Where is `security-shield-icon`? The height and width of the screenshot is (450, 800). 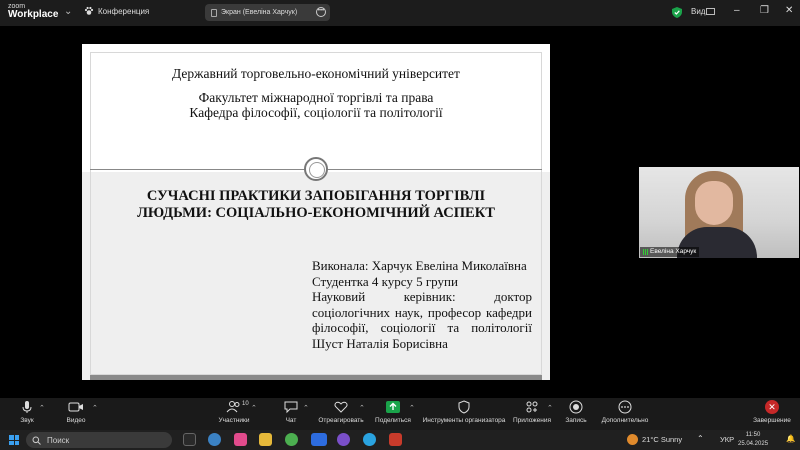
security-shield-icon is located at coordinates (677, 12).